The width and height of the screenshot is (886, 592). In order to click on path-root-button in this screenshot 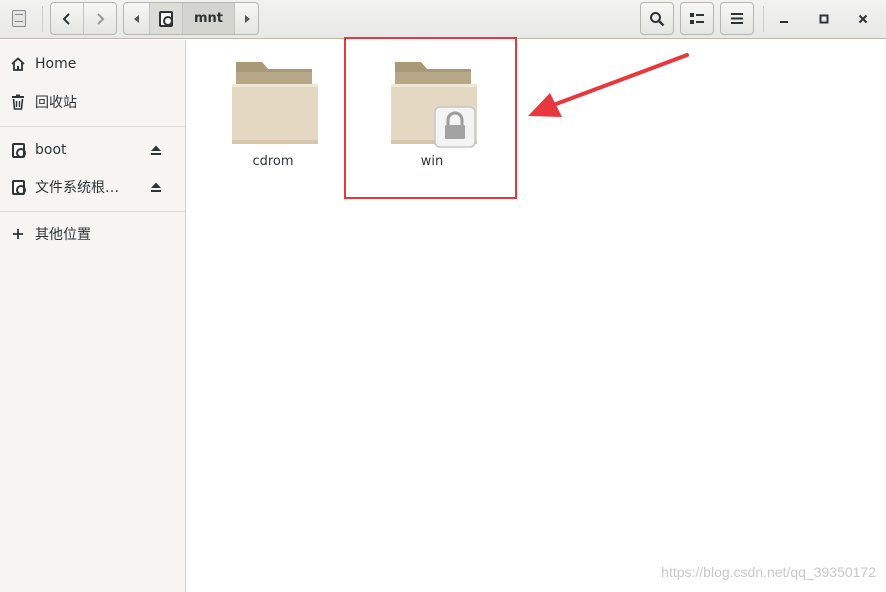, I will do `click(166, 18)`.